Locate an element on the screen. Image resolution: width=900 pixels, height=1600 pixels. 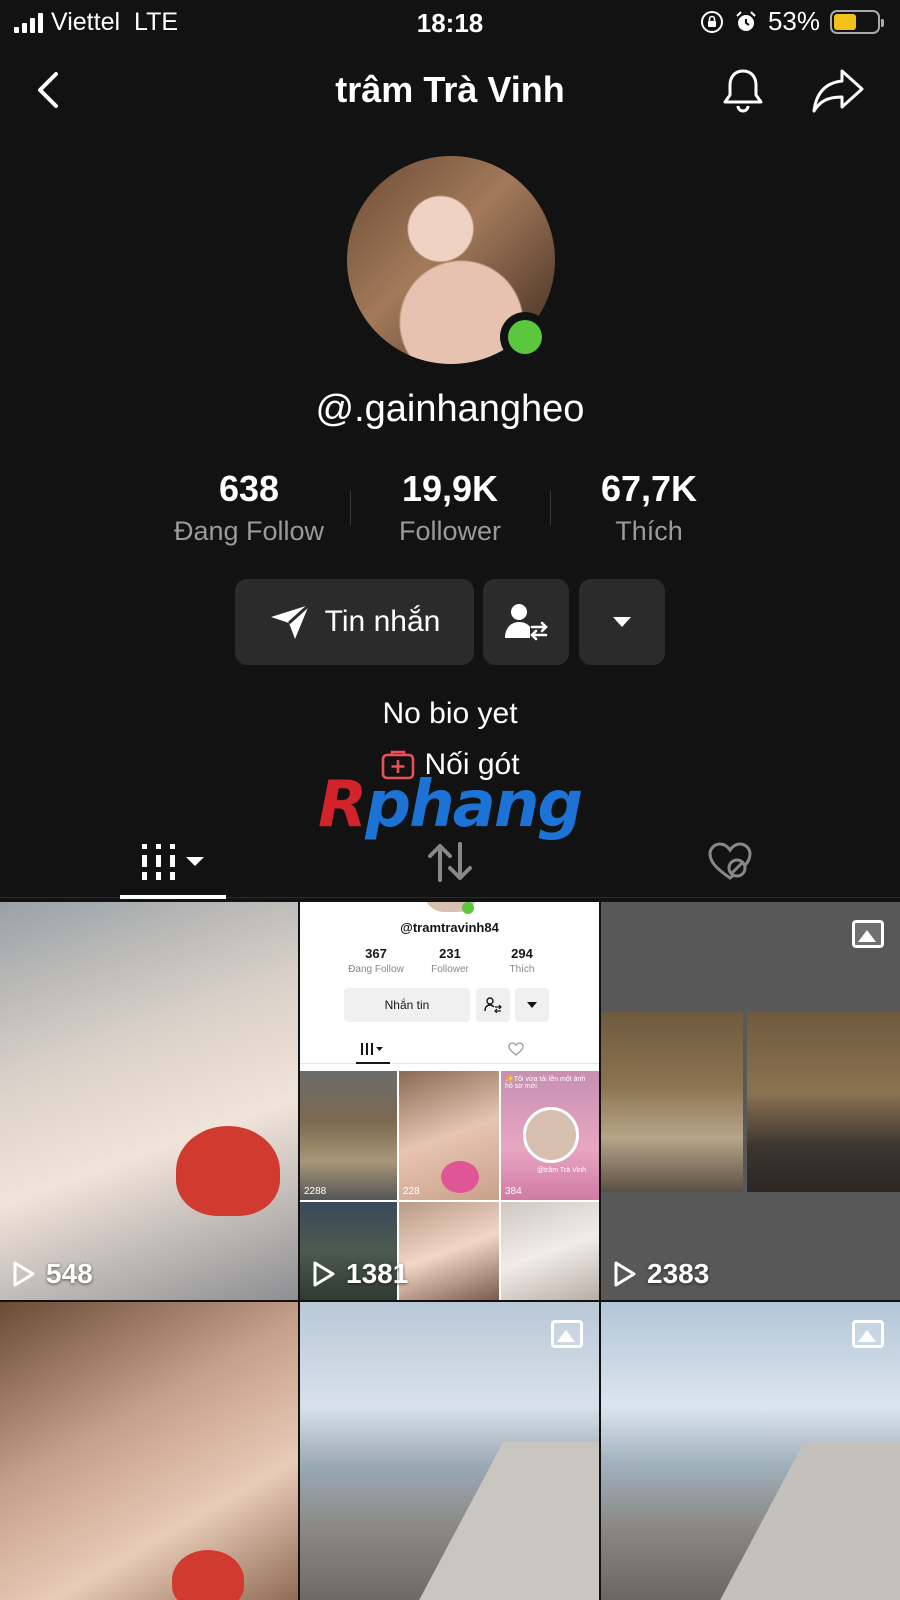
battery-fill is located at coordinates (845, 21).